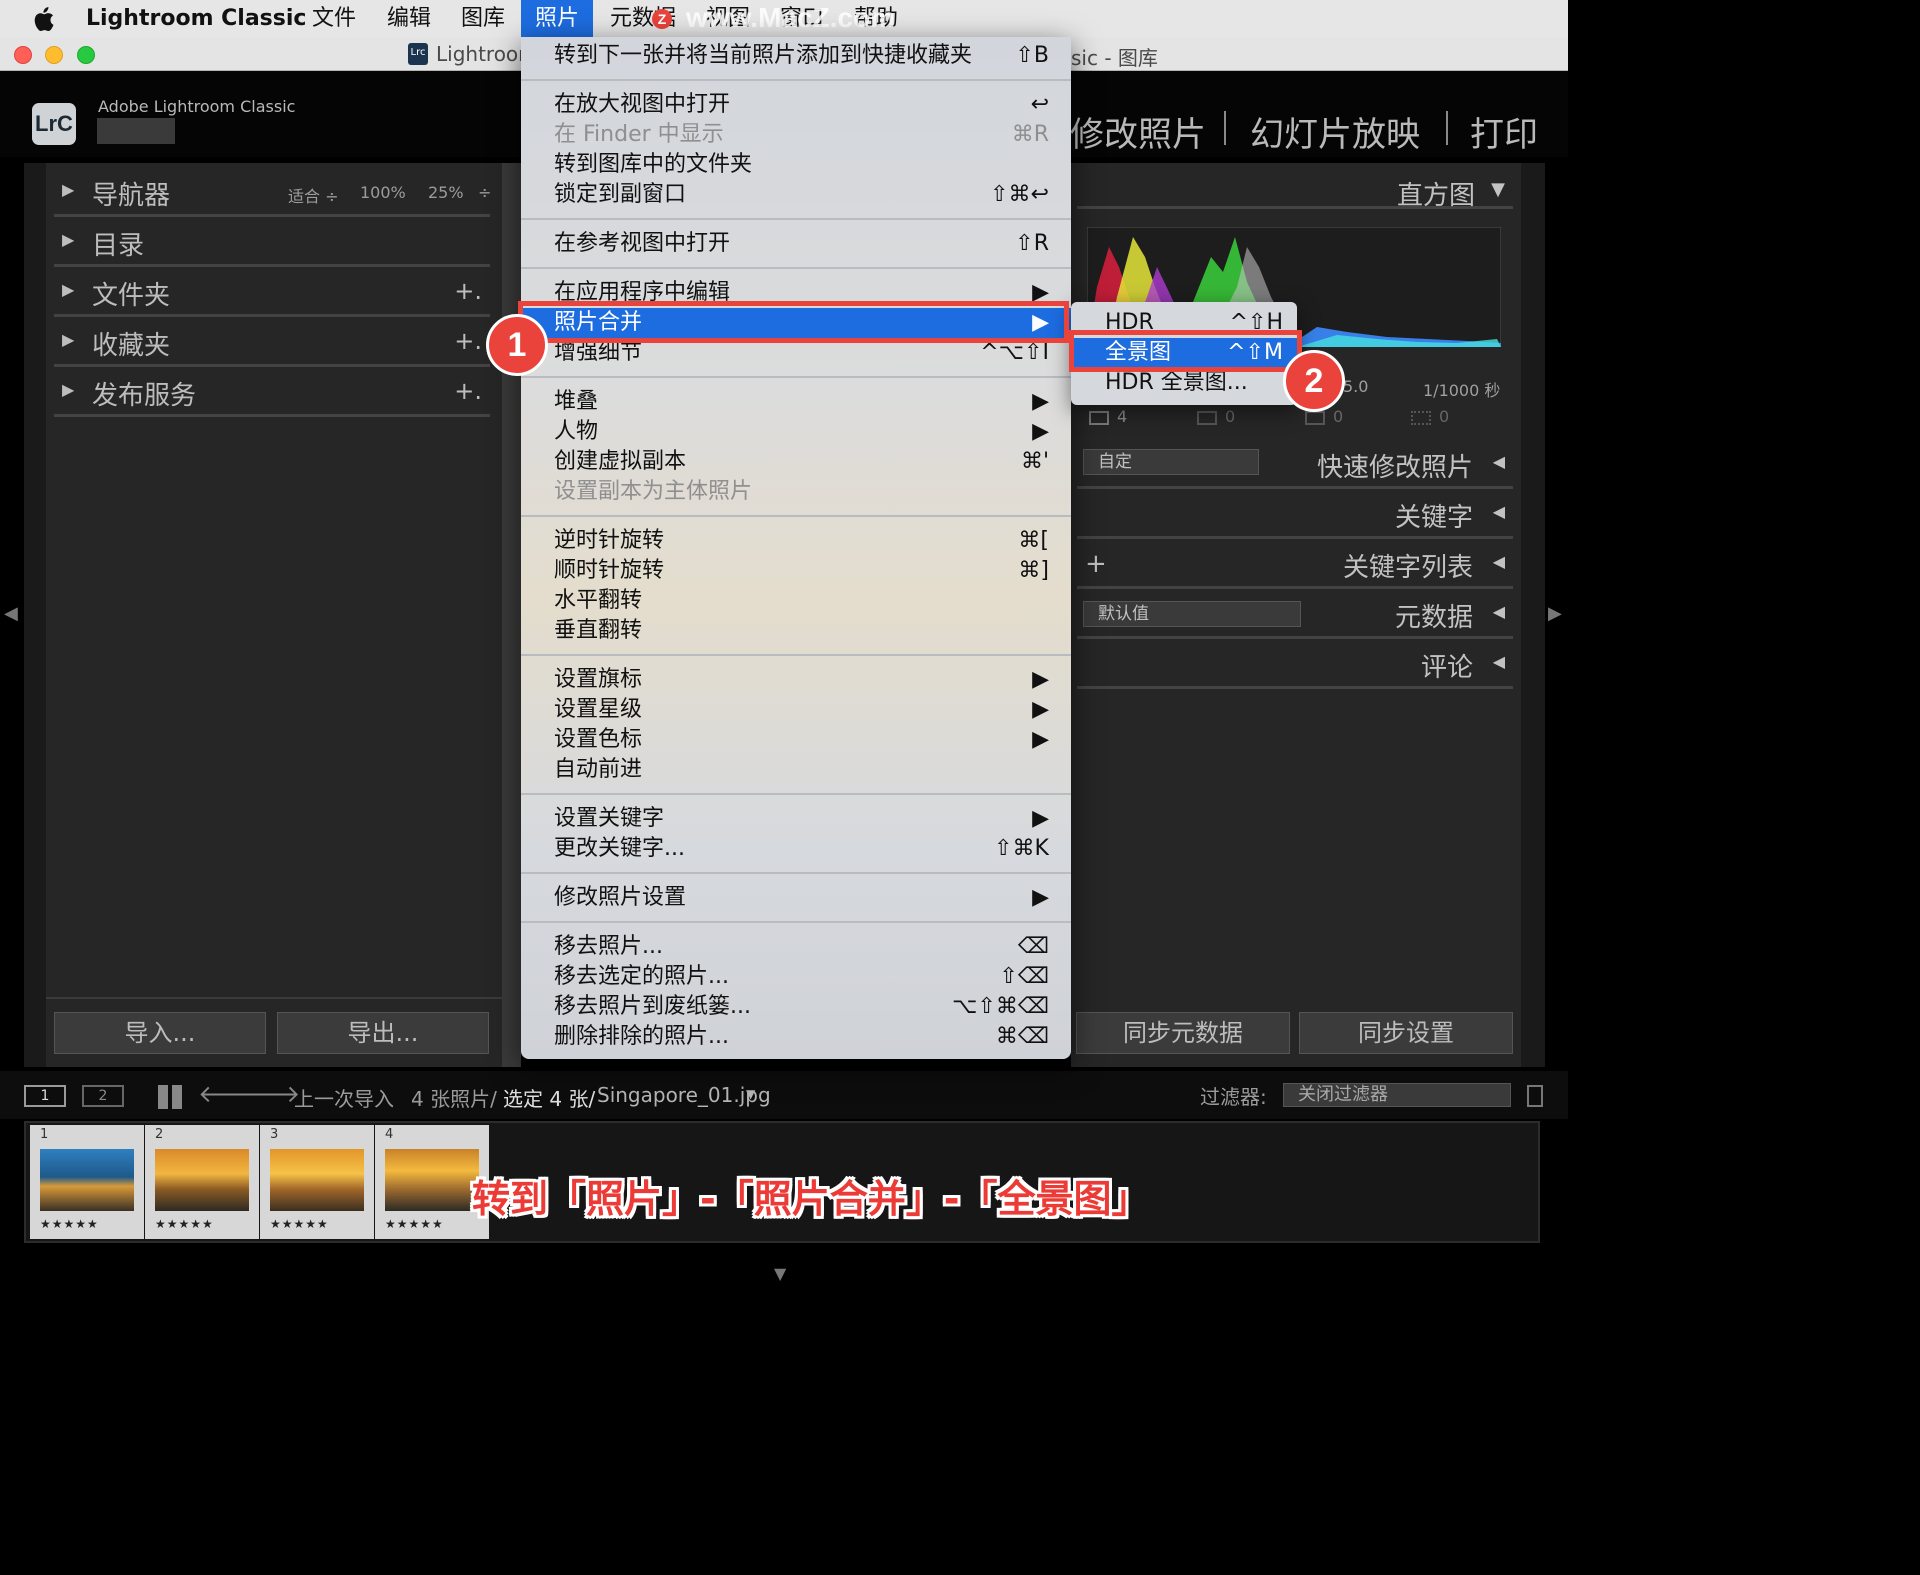 The height and width of the screenshot is (1575, 1920). What do you see at coordinates (796, 165) in the screenshot?
I see `menu-item-go-to-folder: 转到图库中的文件夹` at bounding box center [796, 165].